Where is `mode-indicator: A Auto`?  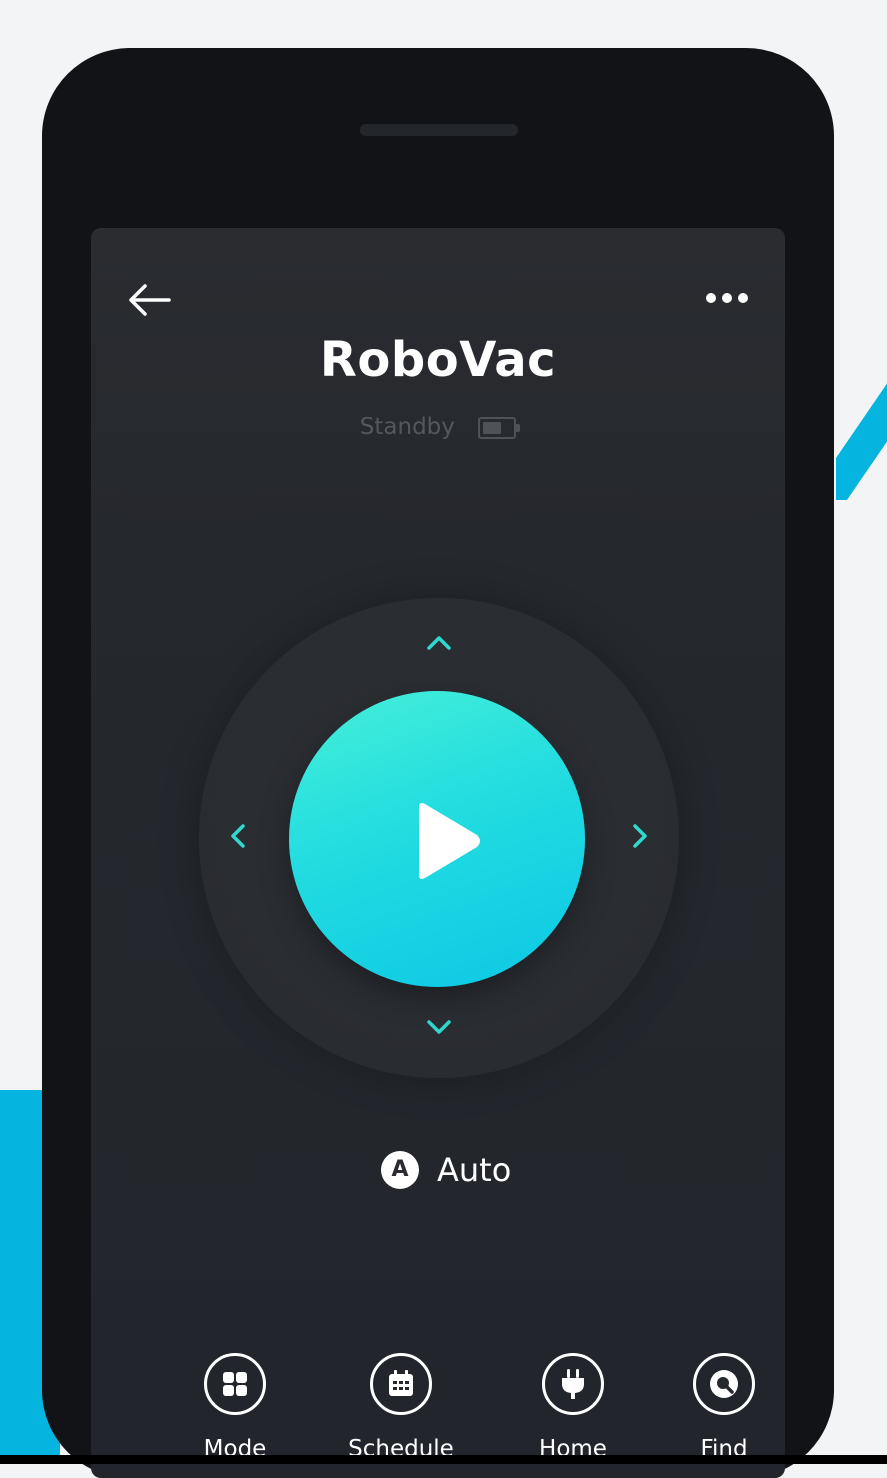
mode-indicator: A Auto is located at coordinates (446, 1170).